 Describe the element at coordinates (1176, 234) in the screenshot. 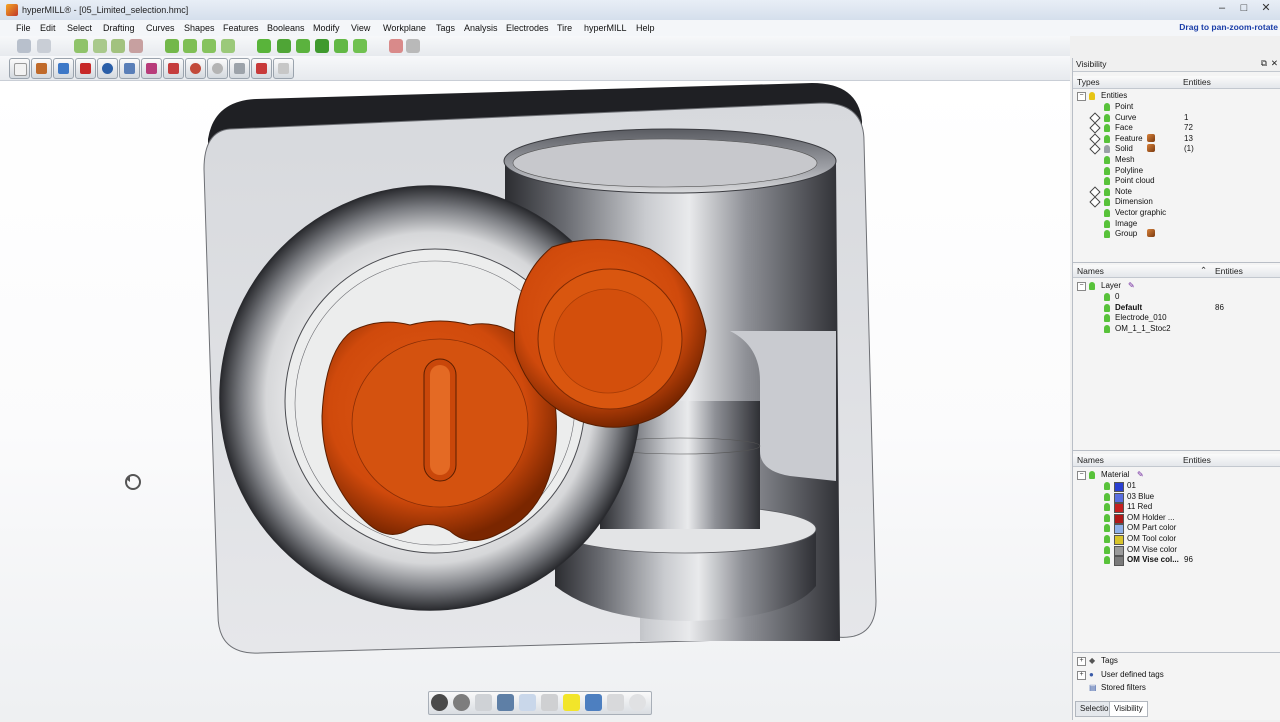

I see `type-row: Group` at that location.